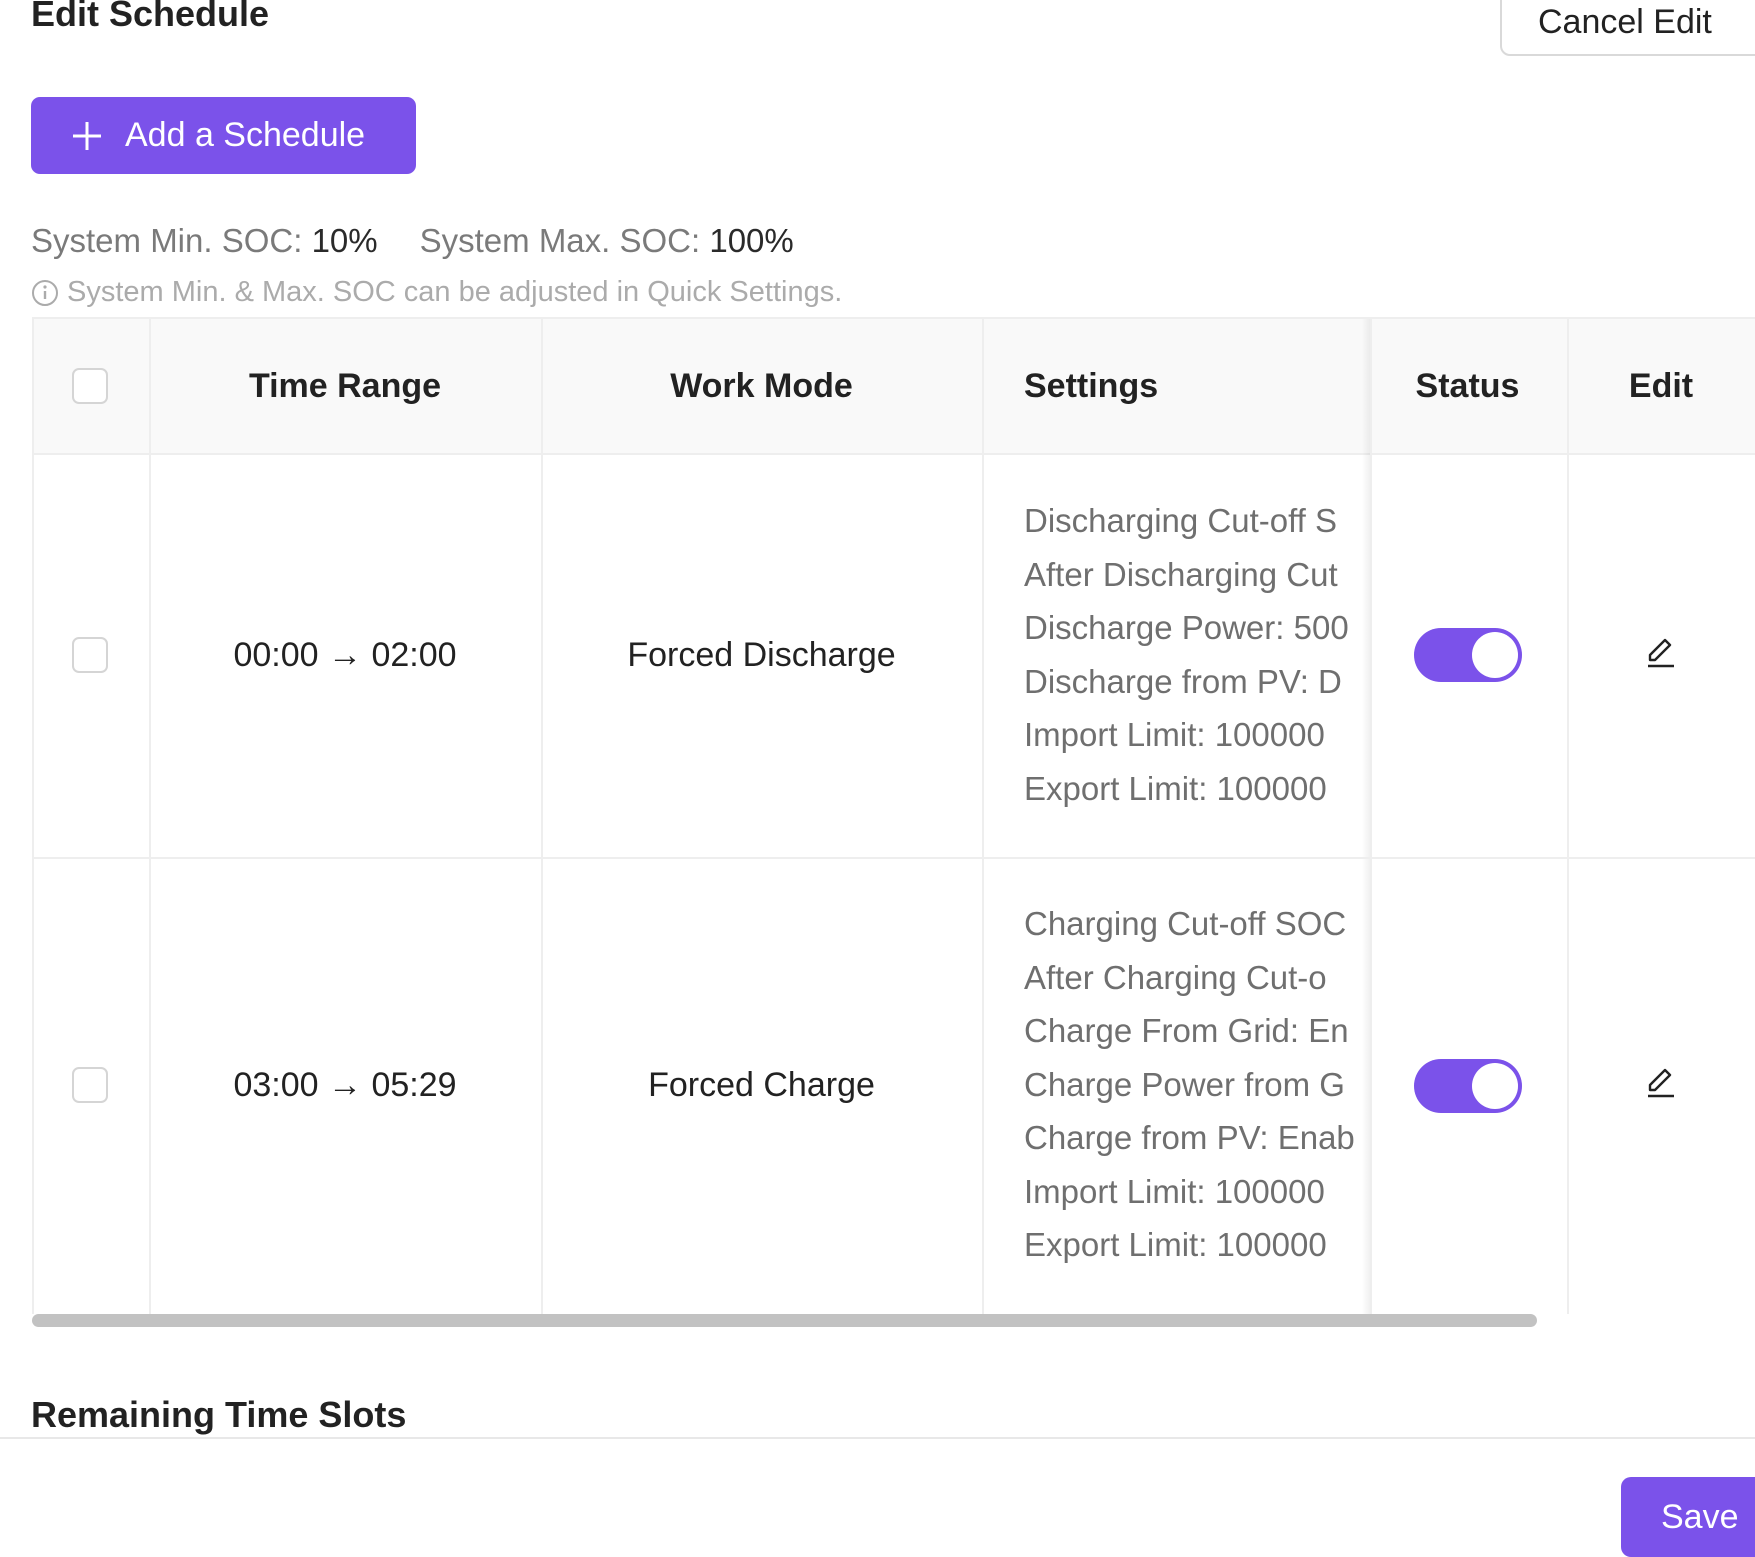 This screenshot has width=1755, height=1557. I want to click on add-schedule-button: Add a Schedule, so click(223, 135).